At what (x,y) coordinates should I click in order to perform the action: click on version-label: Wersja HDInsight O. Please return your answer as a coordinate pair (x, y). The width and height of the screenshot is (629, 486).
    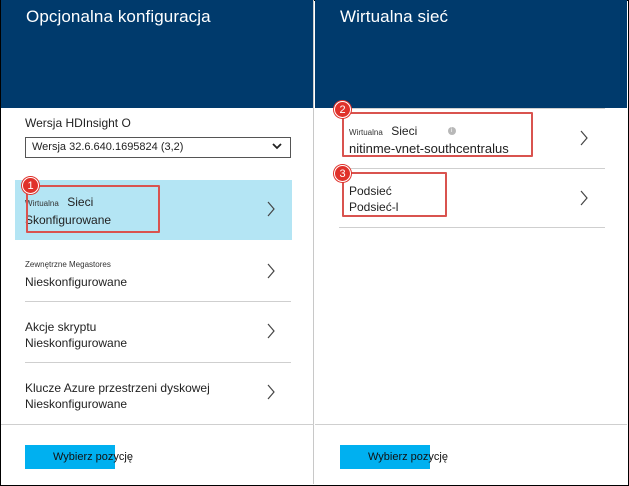
    Looking at the image, I should click on (78, 123).